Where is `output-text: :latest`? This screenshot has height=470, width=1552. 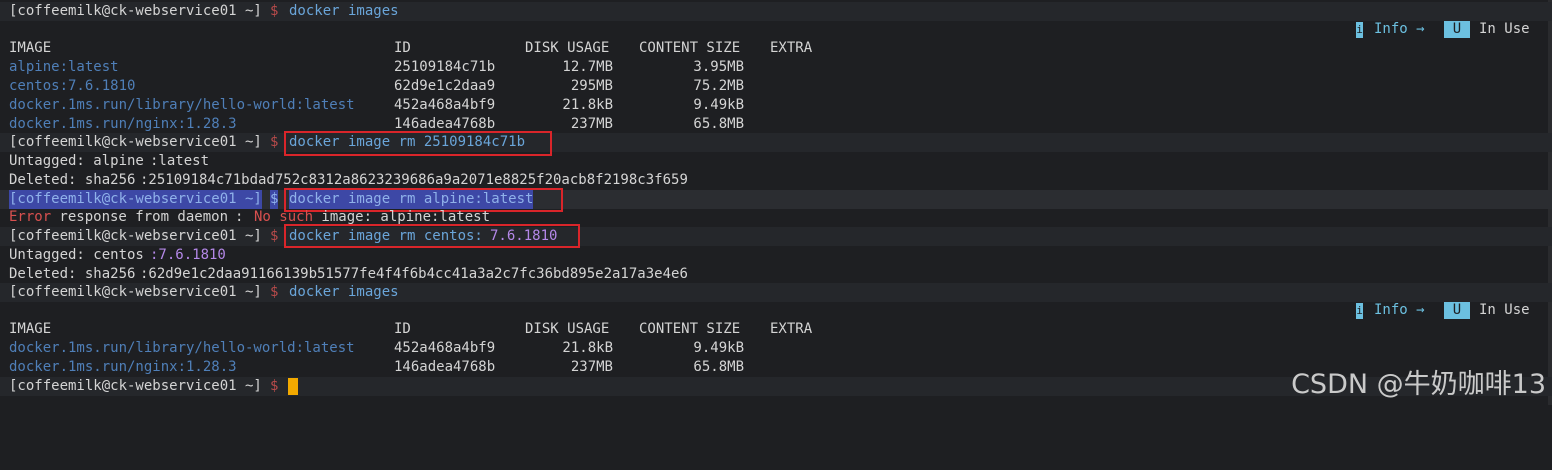
output-text: :latest is located at coordinates (180, 161).